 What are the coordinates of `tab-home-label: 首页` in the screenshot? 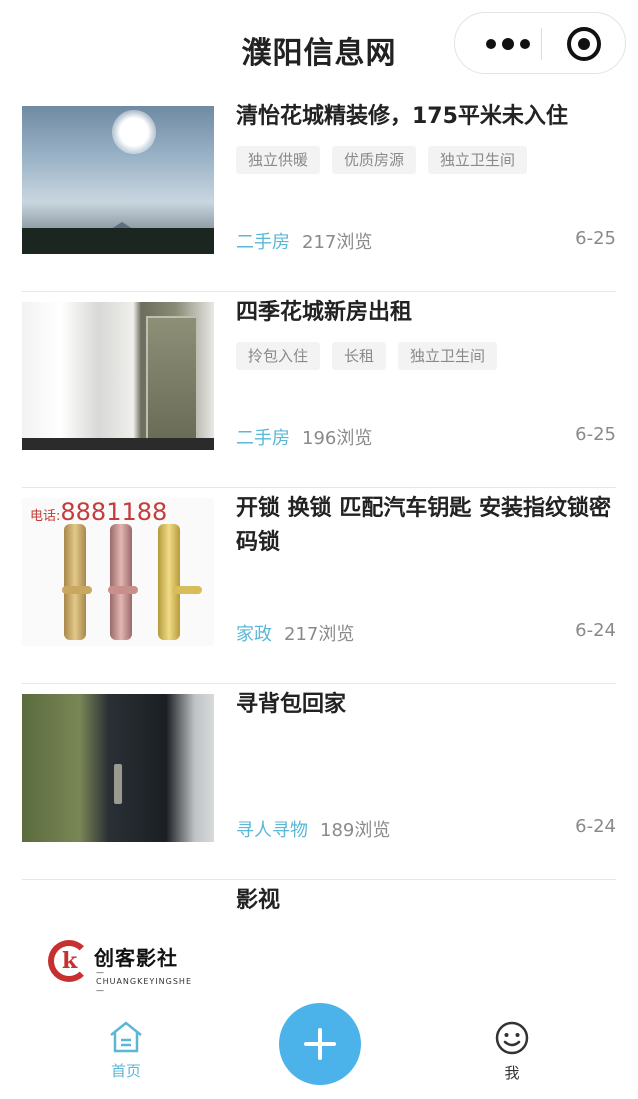 It's located at (125, 1071).